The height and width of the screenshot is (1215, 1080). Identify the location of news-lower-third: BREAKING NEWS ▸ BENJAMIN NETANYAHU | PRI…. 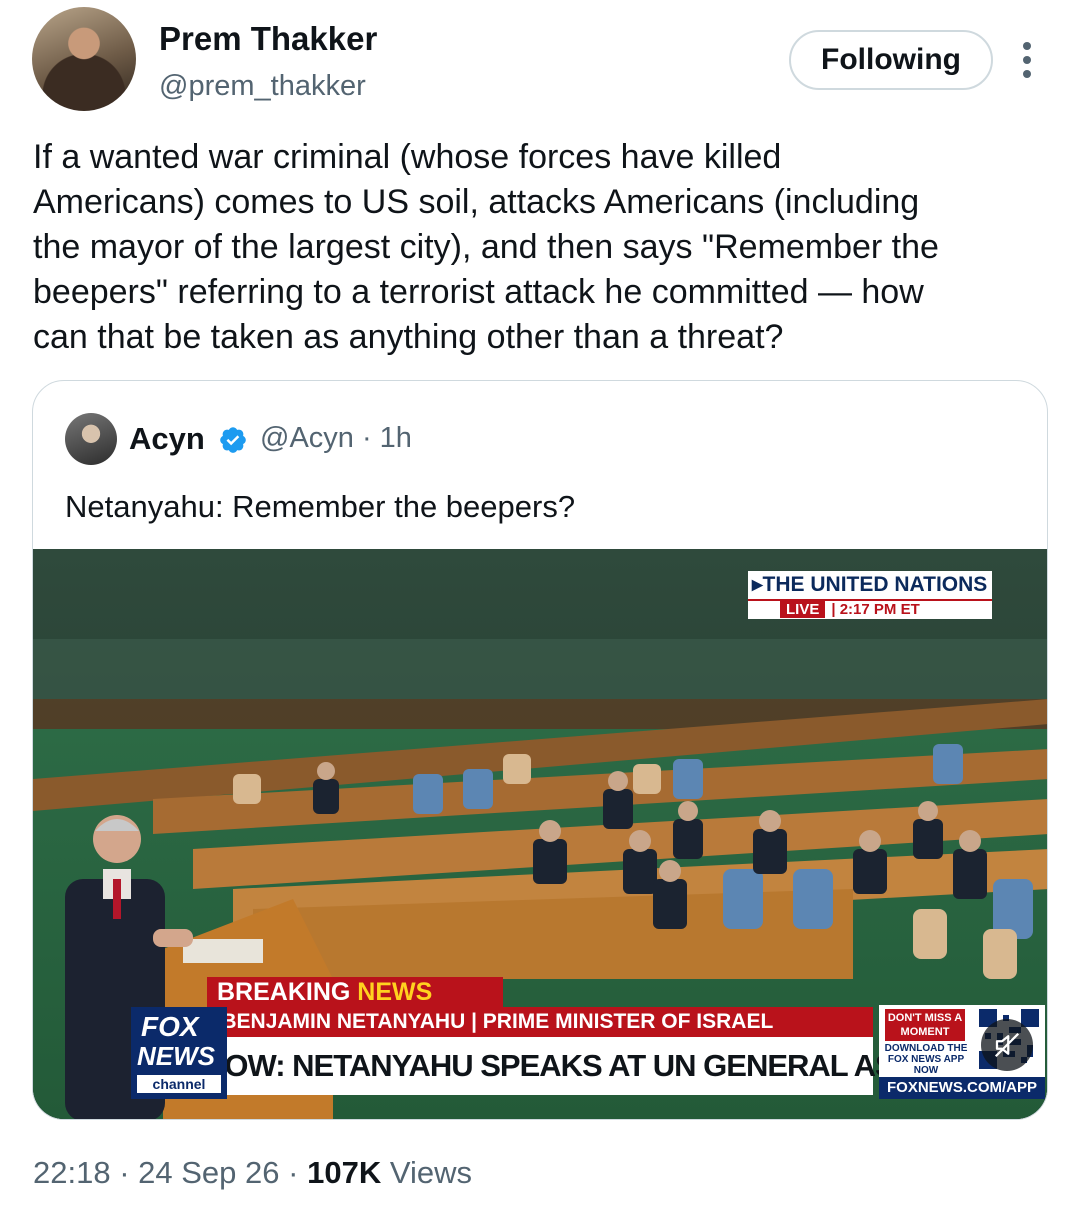
(563, 1044).